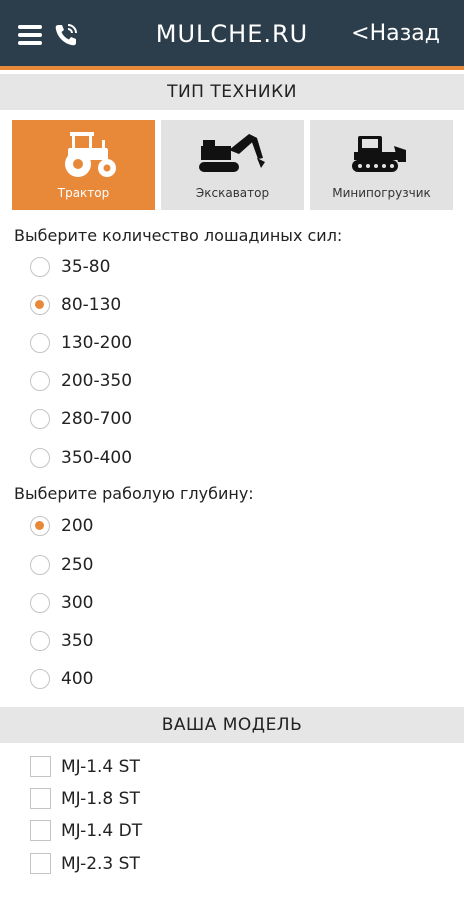  I want to click on skid-steer-icon, so click(381, 154).